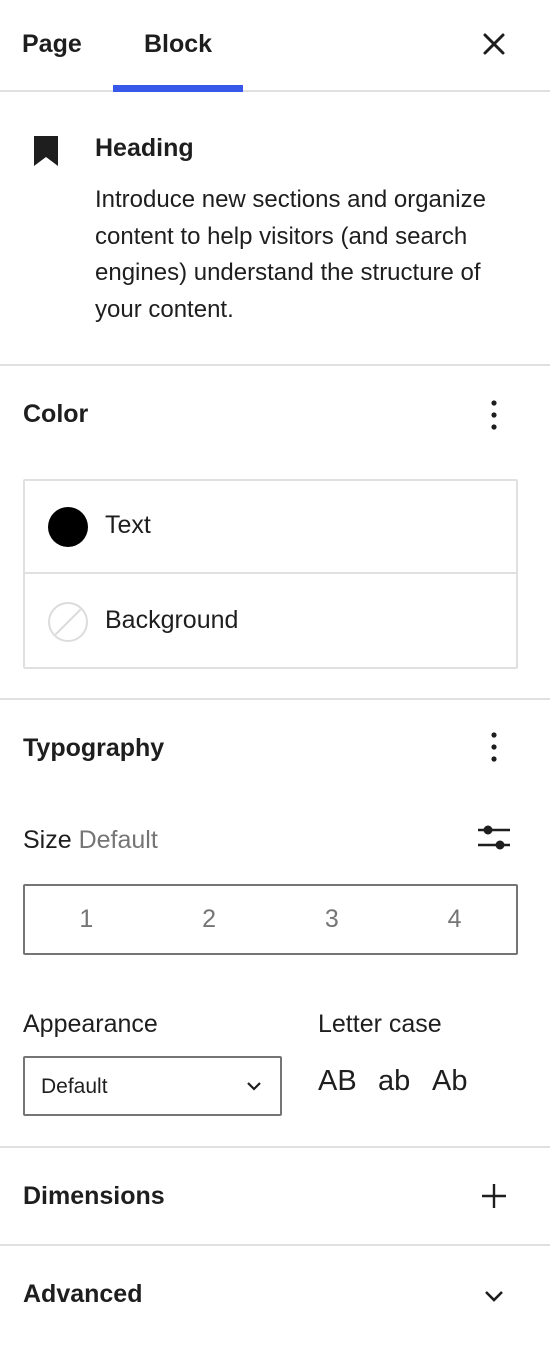  I want to click on advanced-panel-title: Advanced, so click(83, 1294).